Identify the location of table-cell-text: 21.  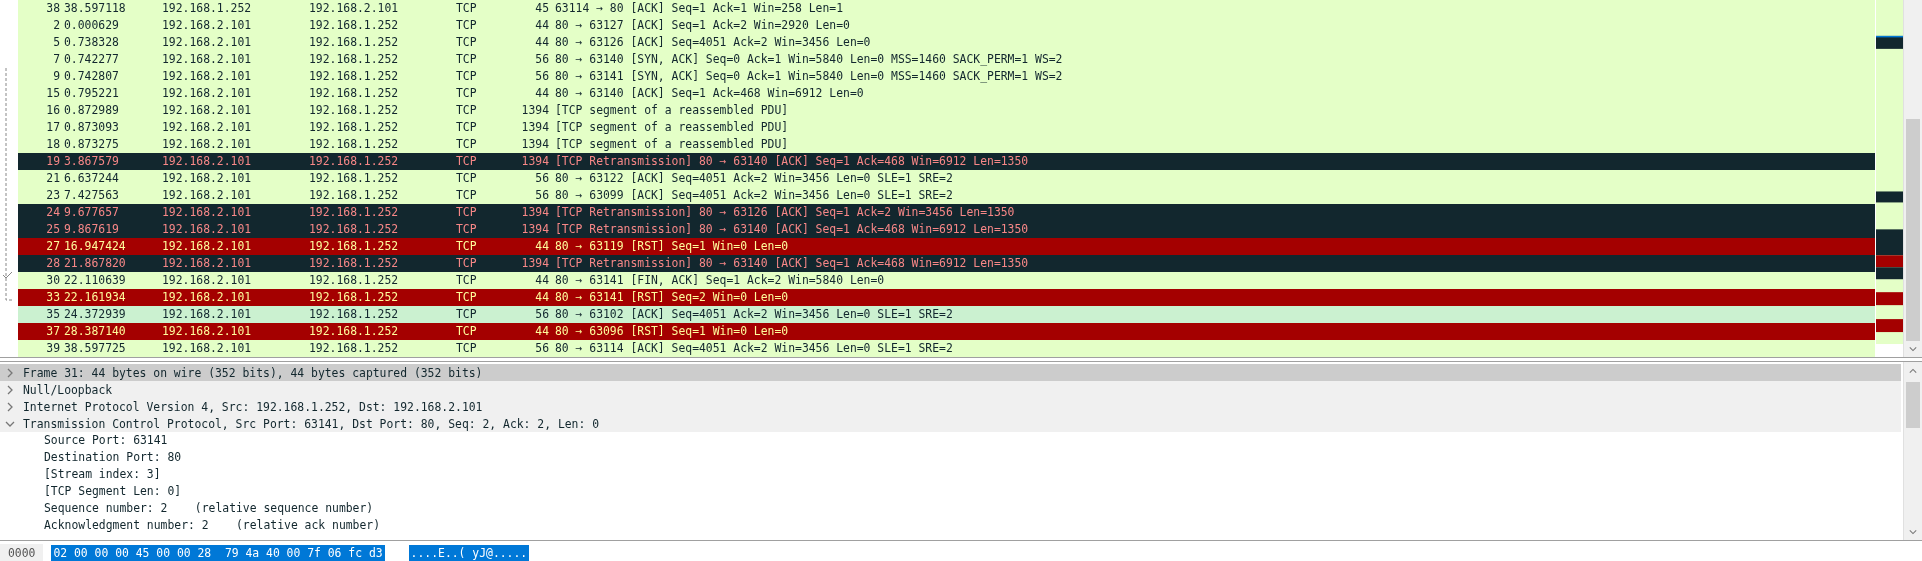
(53, 178).